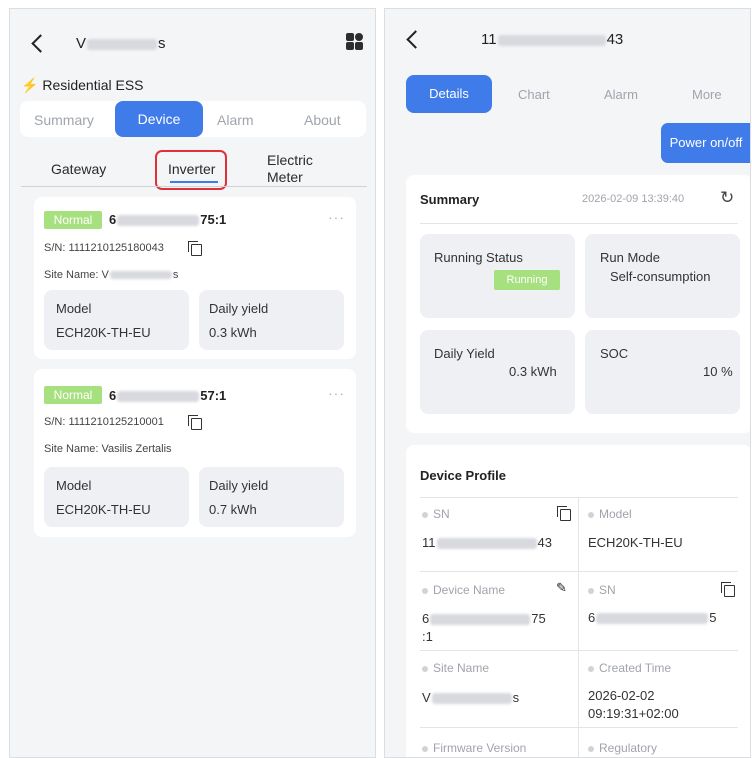 The width and height of the screenshot is (752, 758). What do you see at coordinates (622, 748) in the screenshot?
I see `regulatory-label: Regulatory` at bounding box center [622, 748].